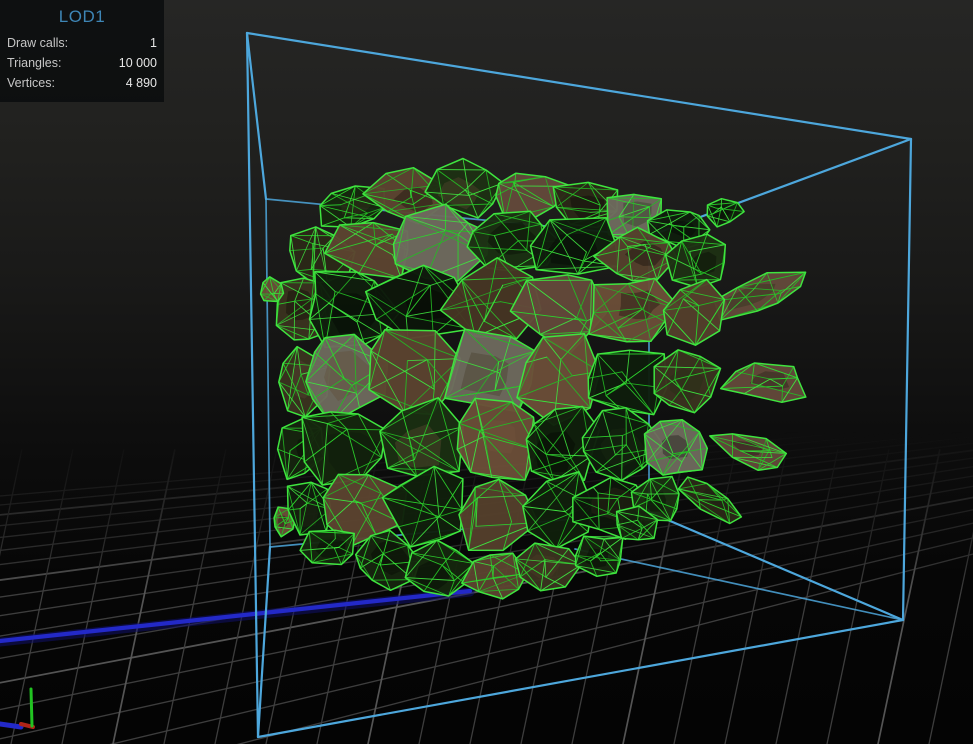 This screenshot has width=973, height=744. What do you see at coordinates (38, 43) in the screenshot?
I see `stat-label: Draw calls:` at bounding box center [38, 43].